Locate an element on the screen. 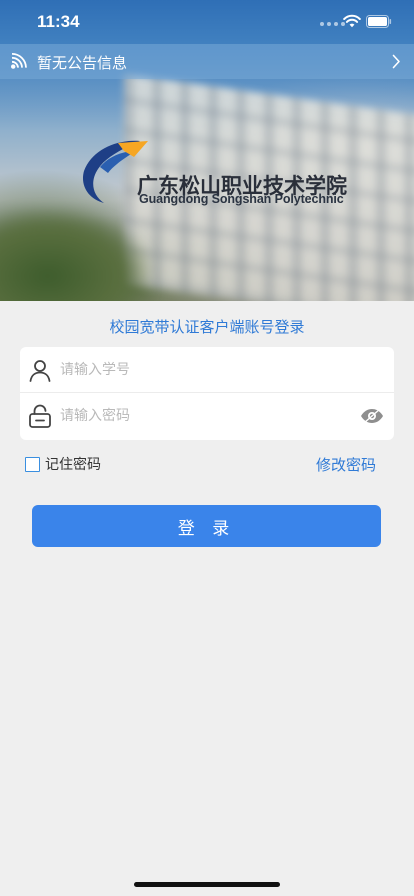  chevron-right-icon is located at coordinates (396, 61).